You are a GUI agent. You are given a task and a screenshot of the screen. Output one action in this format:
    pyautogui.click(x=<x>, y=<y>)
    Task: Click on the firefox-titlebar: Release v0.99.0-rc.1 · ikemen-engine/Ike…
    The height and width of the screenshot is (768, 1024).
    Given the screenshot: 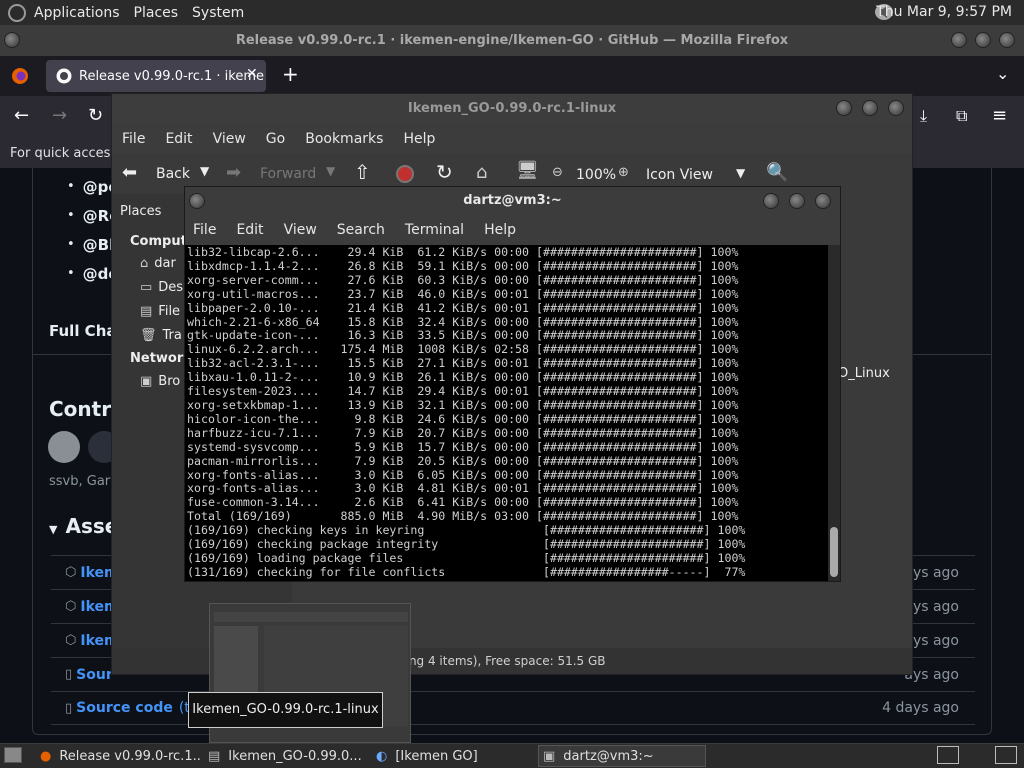 What is the action you would take?
    pyautogui.click(x=512, y=40)
    